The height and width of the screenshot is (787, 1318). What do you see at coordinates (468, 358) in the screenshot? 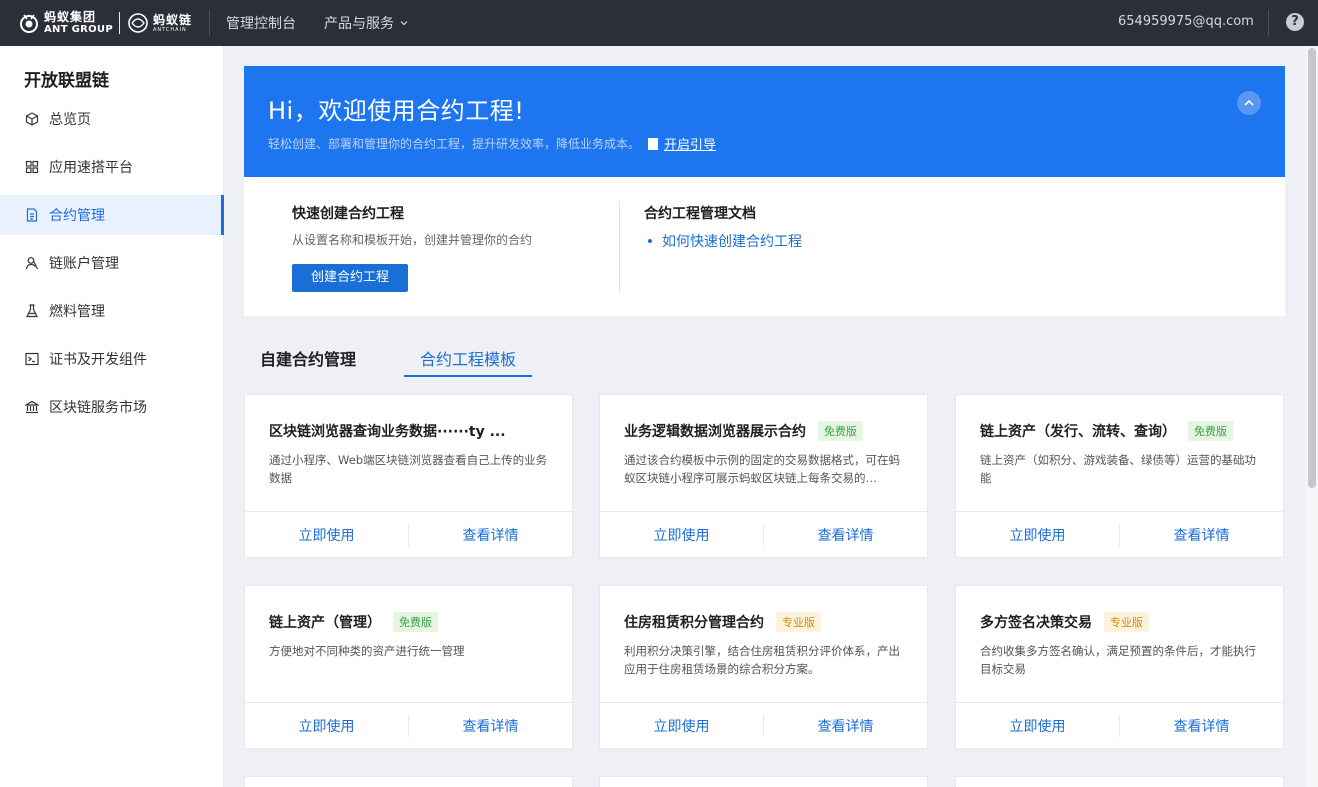
I see `tab-contract-templates: 合约工程模板` at bounding box center [468, 358].